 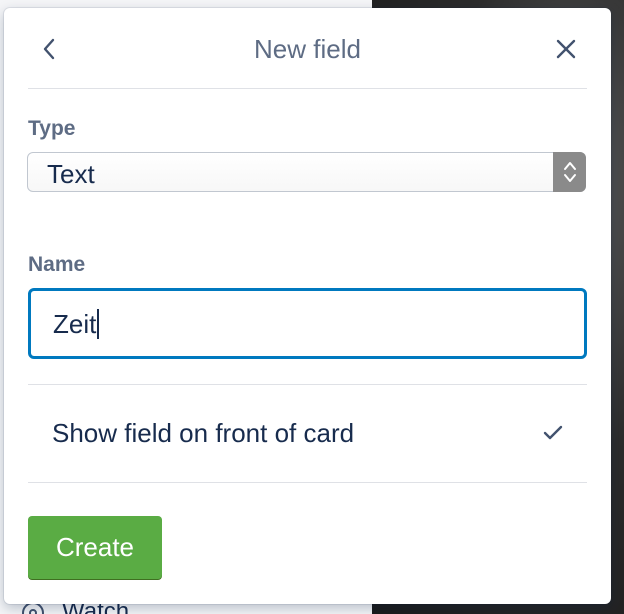 I want to click on show-on-front-label: Show field on front of card, so click(x=203, y=433).